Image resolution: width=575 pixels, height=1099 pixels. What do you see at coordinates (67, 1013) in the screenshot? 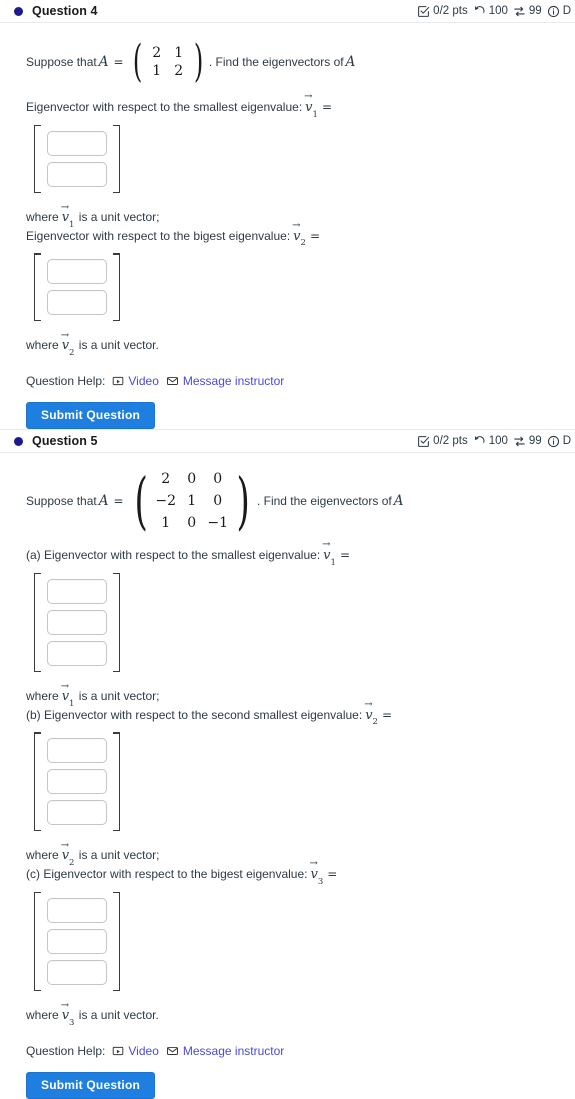
I see `note-vector-symbol: → v3` at bounding box center [67, 1013].